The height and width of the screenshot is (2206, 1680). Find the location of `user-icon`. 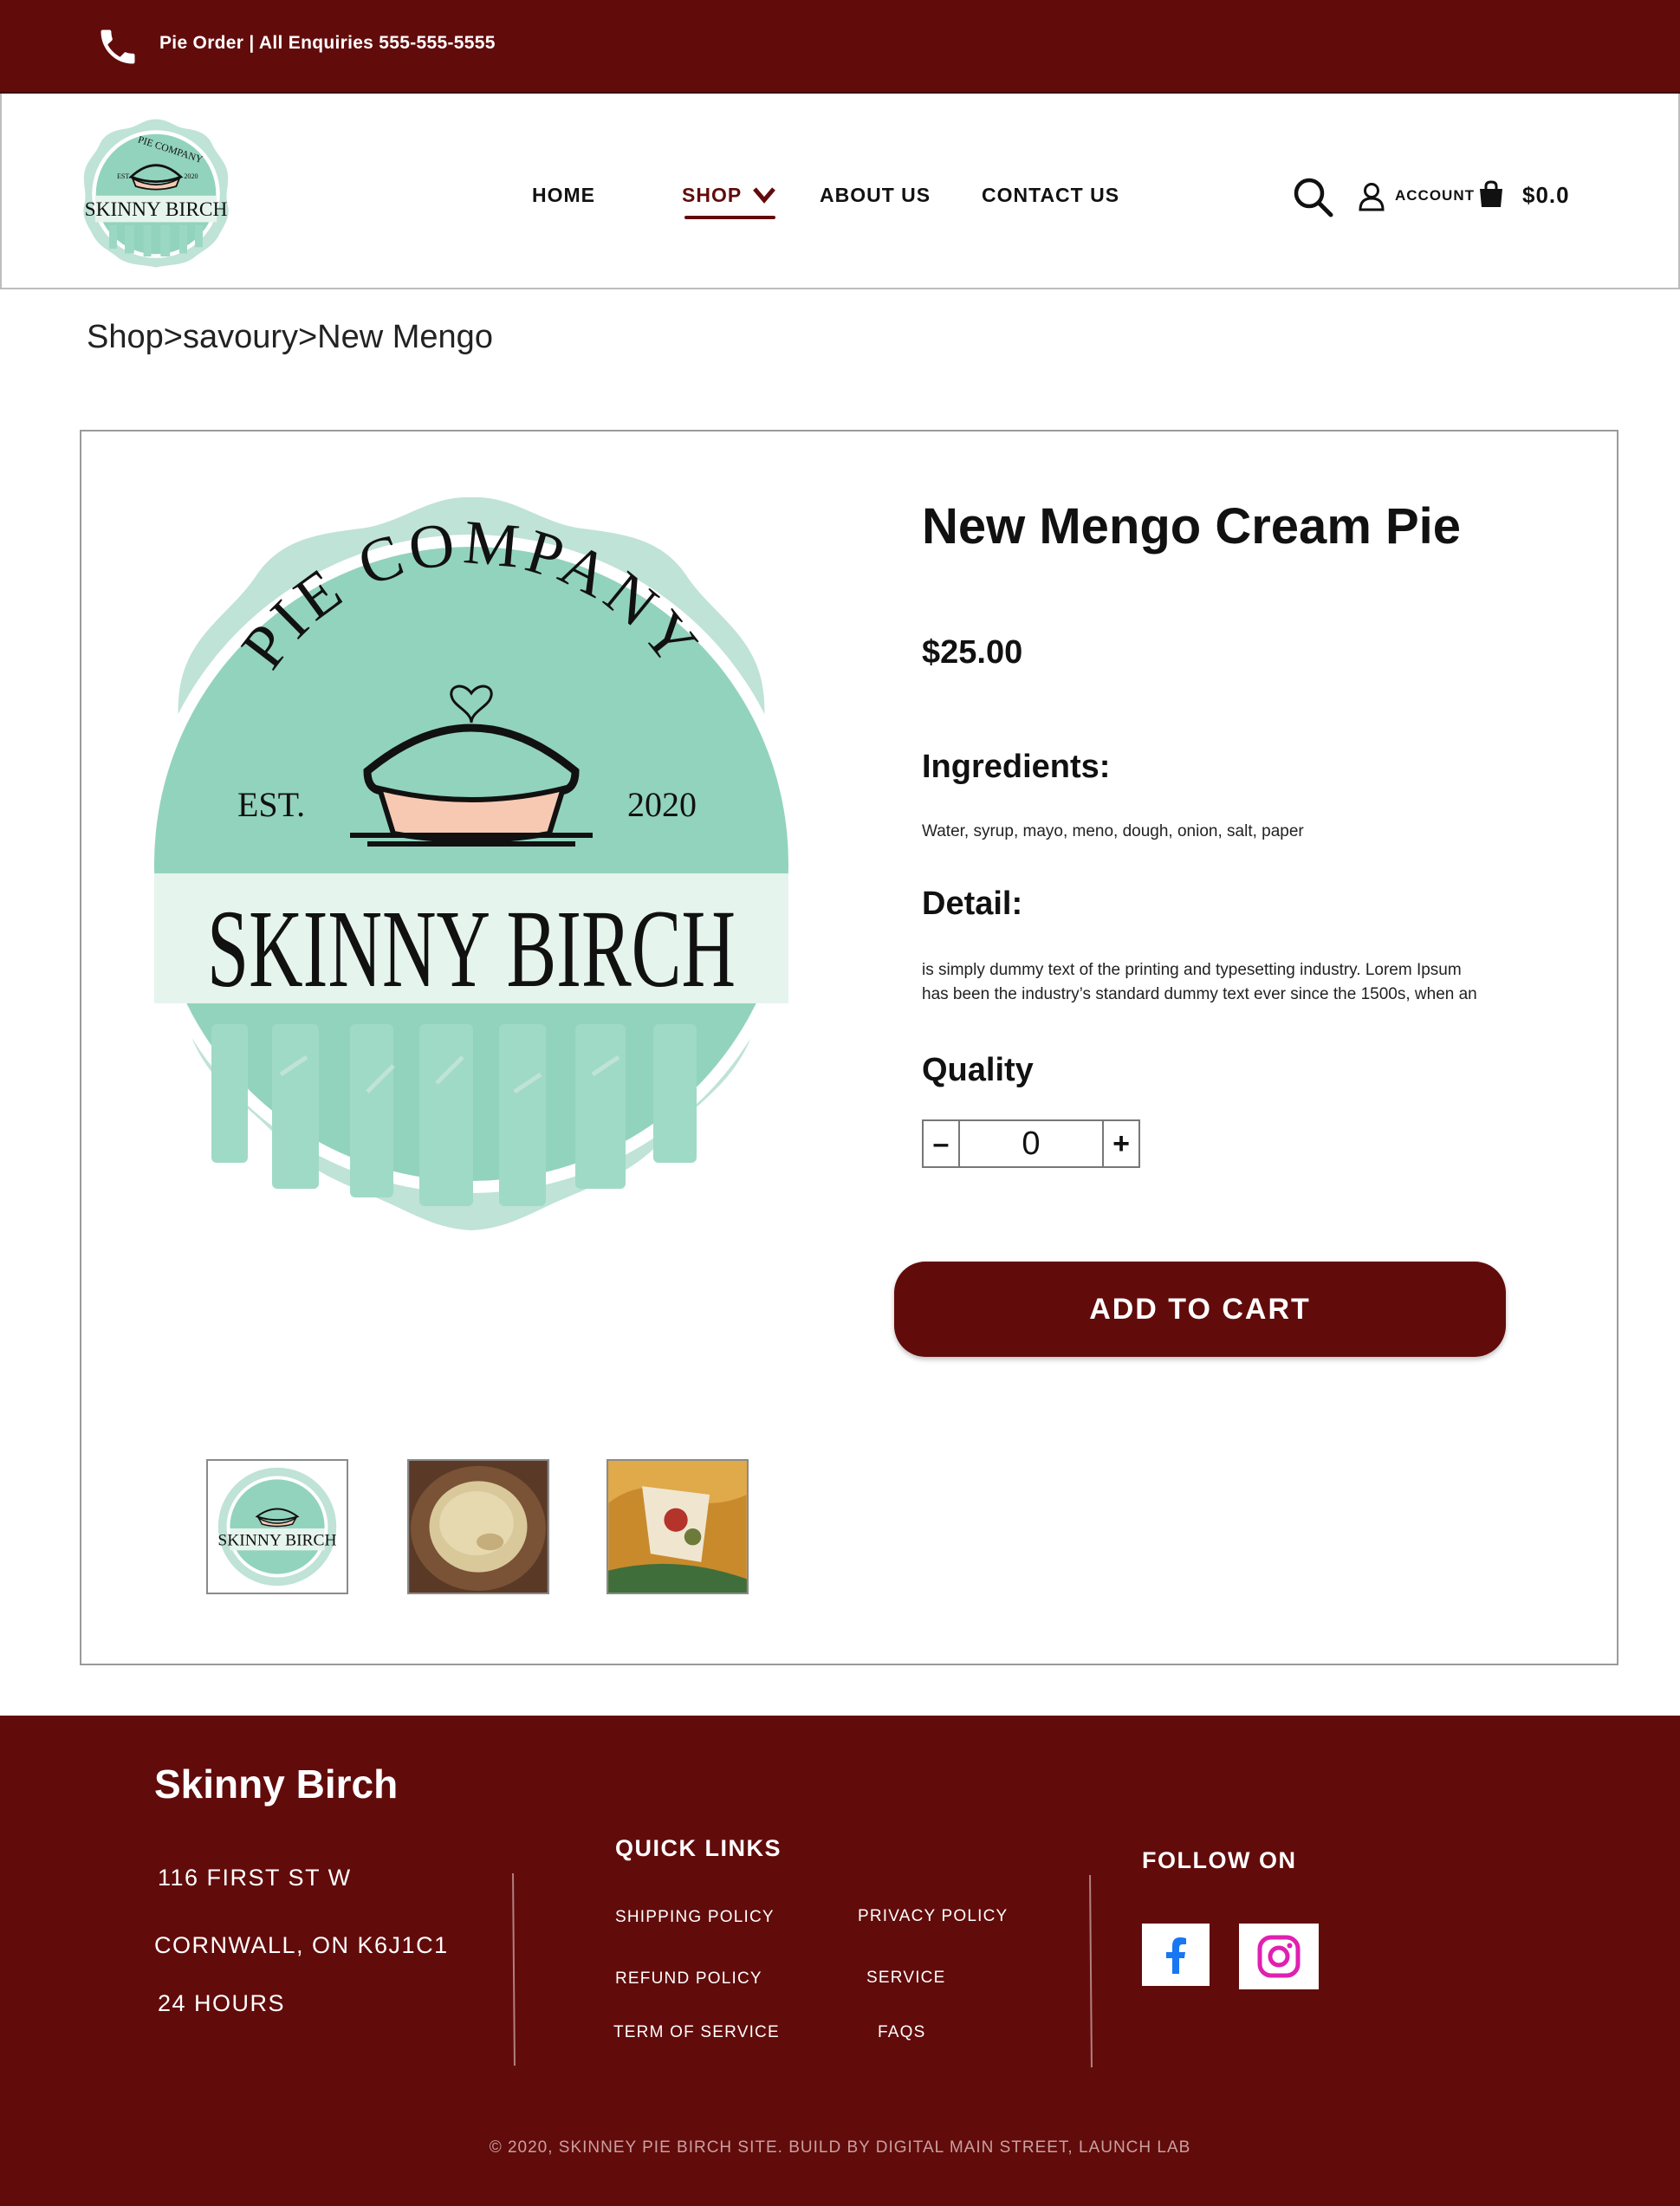

user-icon is located at coordinates (1372, 196).